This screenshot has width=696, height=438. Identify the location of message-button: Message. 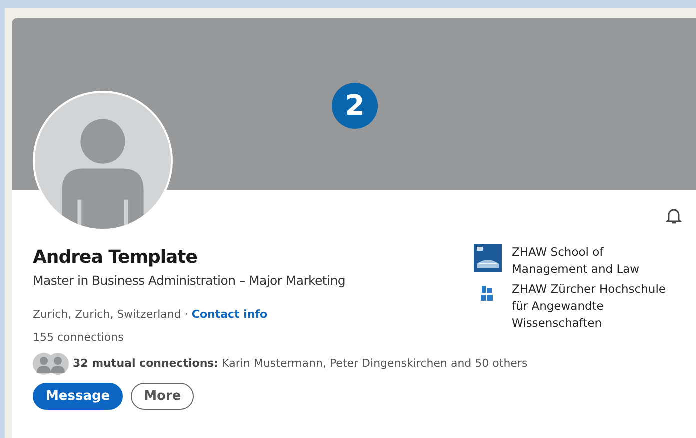
(78, 396).